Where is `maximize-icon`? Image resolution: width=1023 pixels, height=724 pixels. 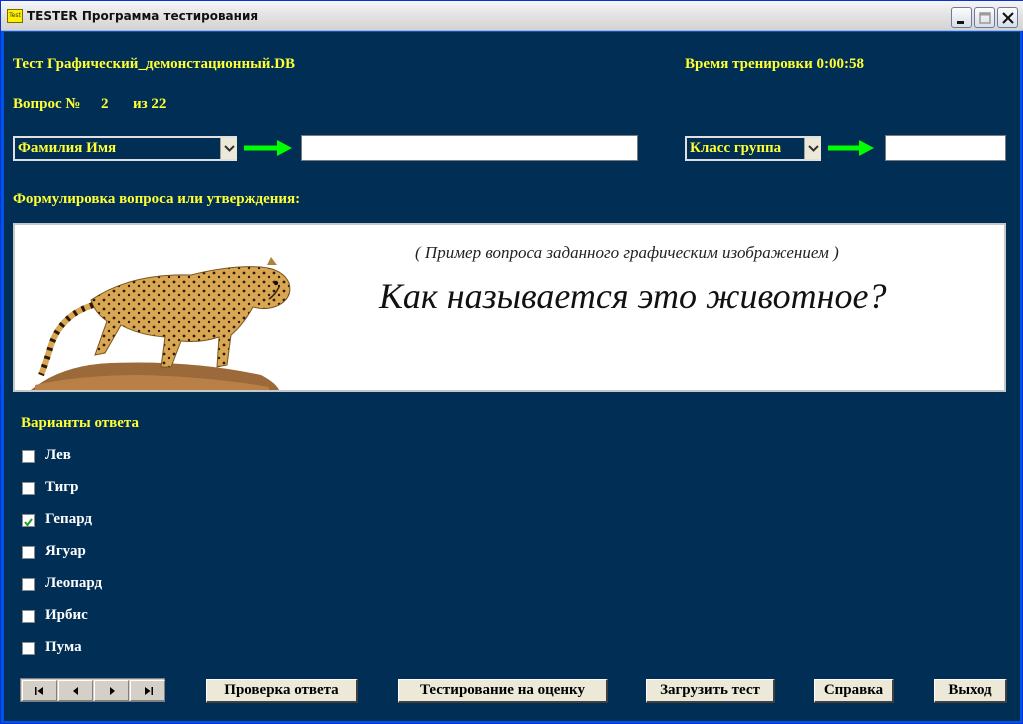
maximize-icon is located at coordinates (985, 18).